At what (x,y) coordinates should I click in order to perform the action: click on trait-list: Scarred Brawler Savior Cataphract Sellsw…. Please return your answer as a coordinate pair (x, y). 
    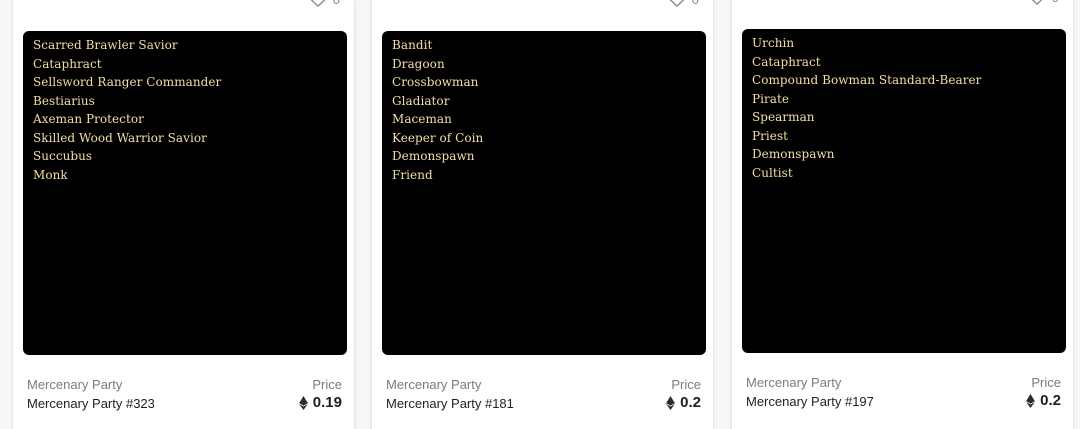
    Looking at the image, I should click on (185, 110).